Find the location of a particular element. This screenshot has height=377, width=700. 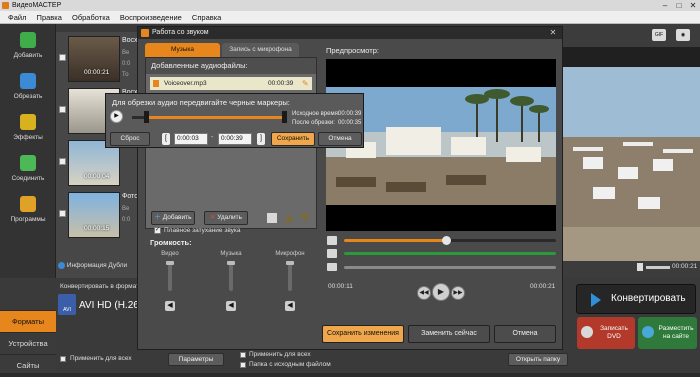

video-progress-handle is located at coordinates (446, 240).